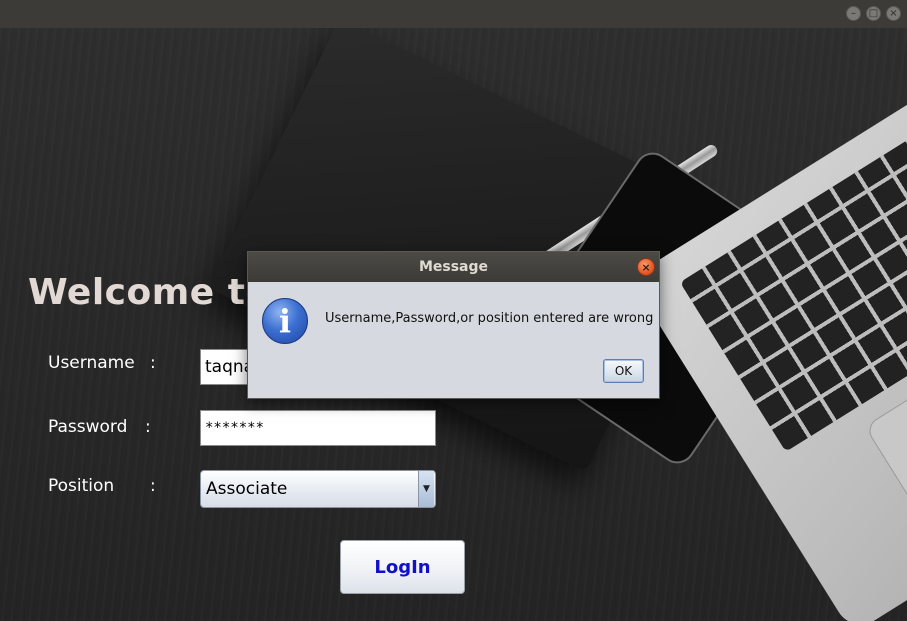  I want to click on password-field: *******, so click(318, 428).